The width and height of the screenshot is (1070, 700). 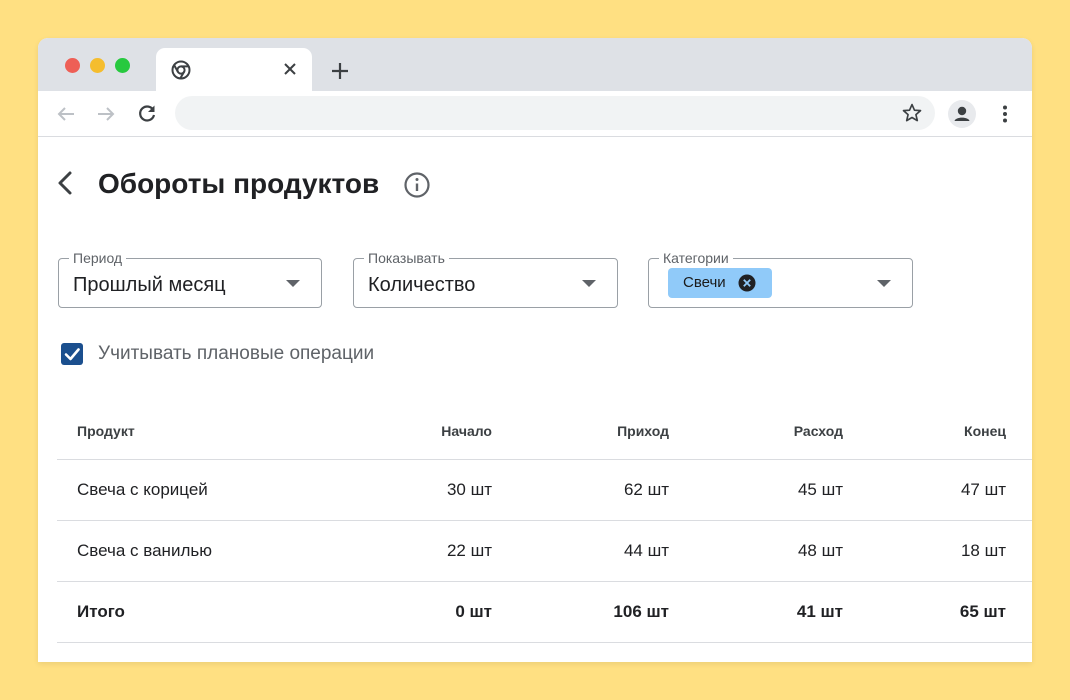 What do you see at coordinates (473, 611) in the screenshot?
I see `total-start: 0 шт` at bounding box center [473, 611].